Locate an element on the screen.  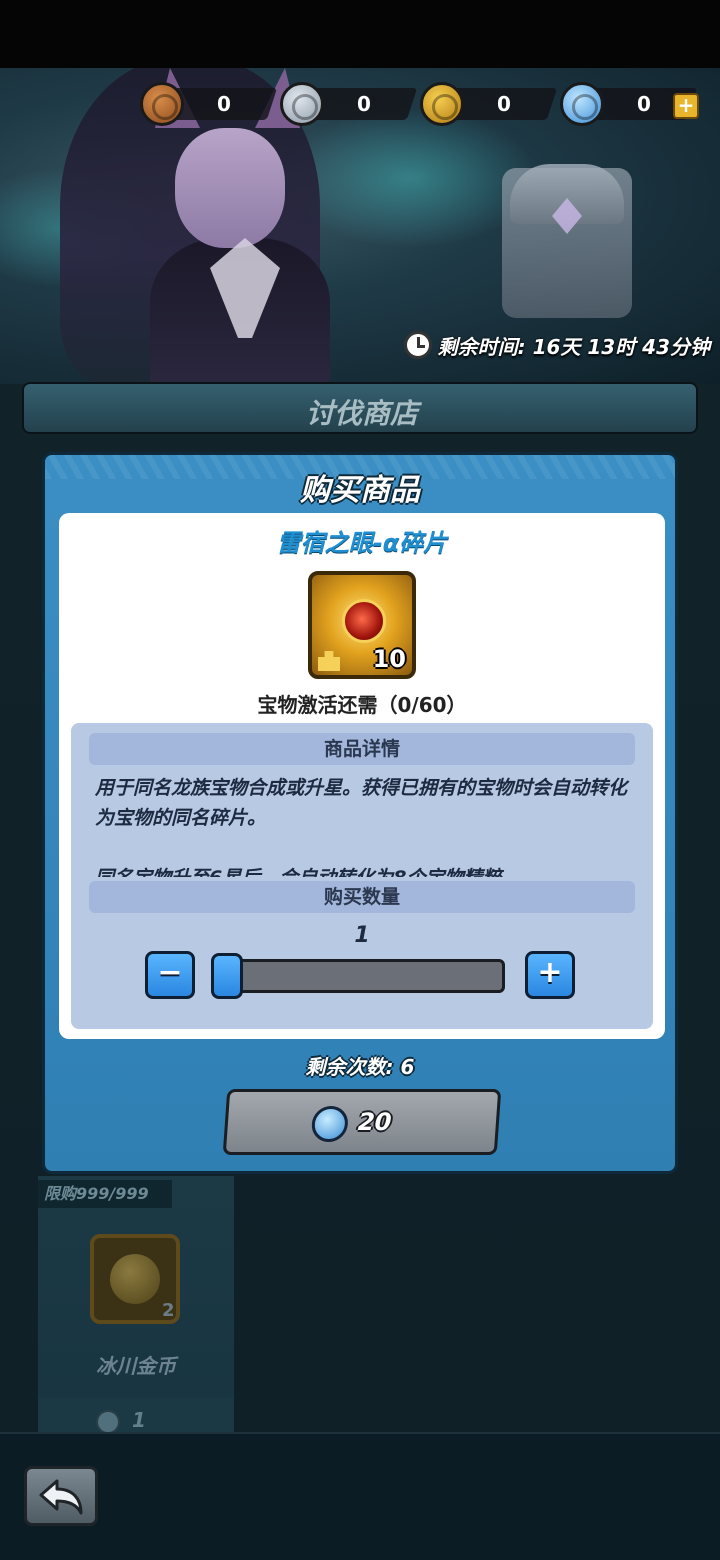
item-quantity: 10 is located at coordinates (389, 659).